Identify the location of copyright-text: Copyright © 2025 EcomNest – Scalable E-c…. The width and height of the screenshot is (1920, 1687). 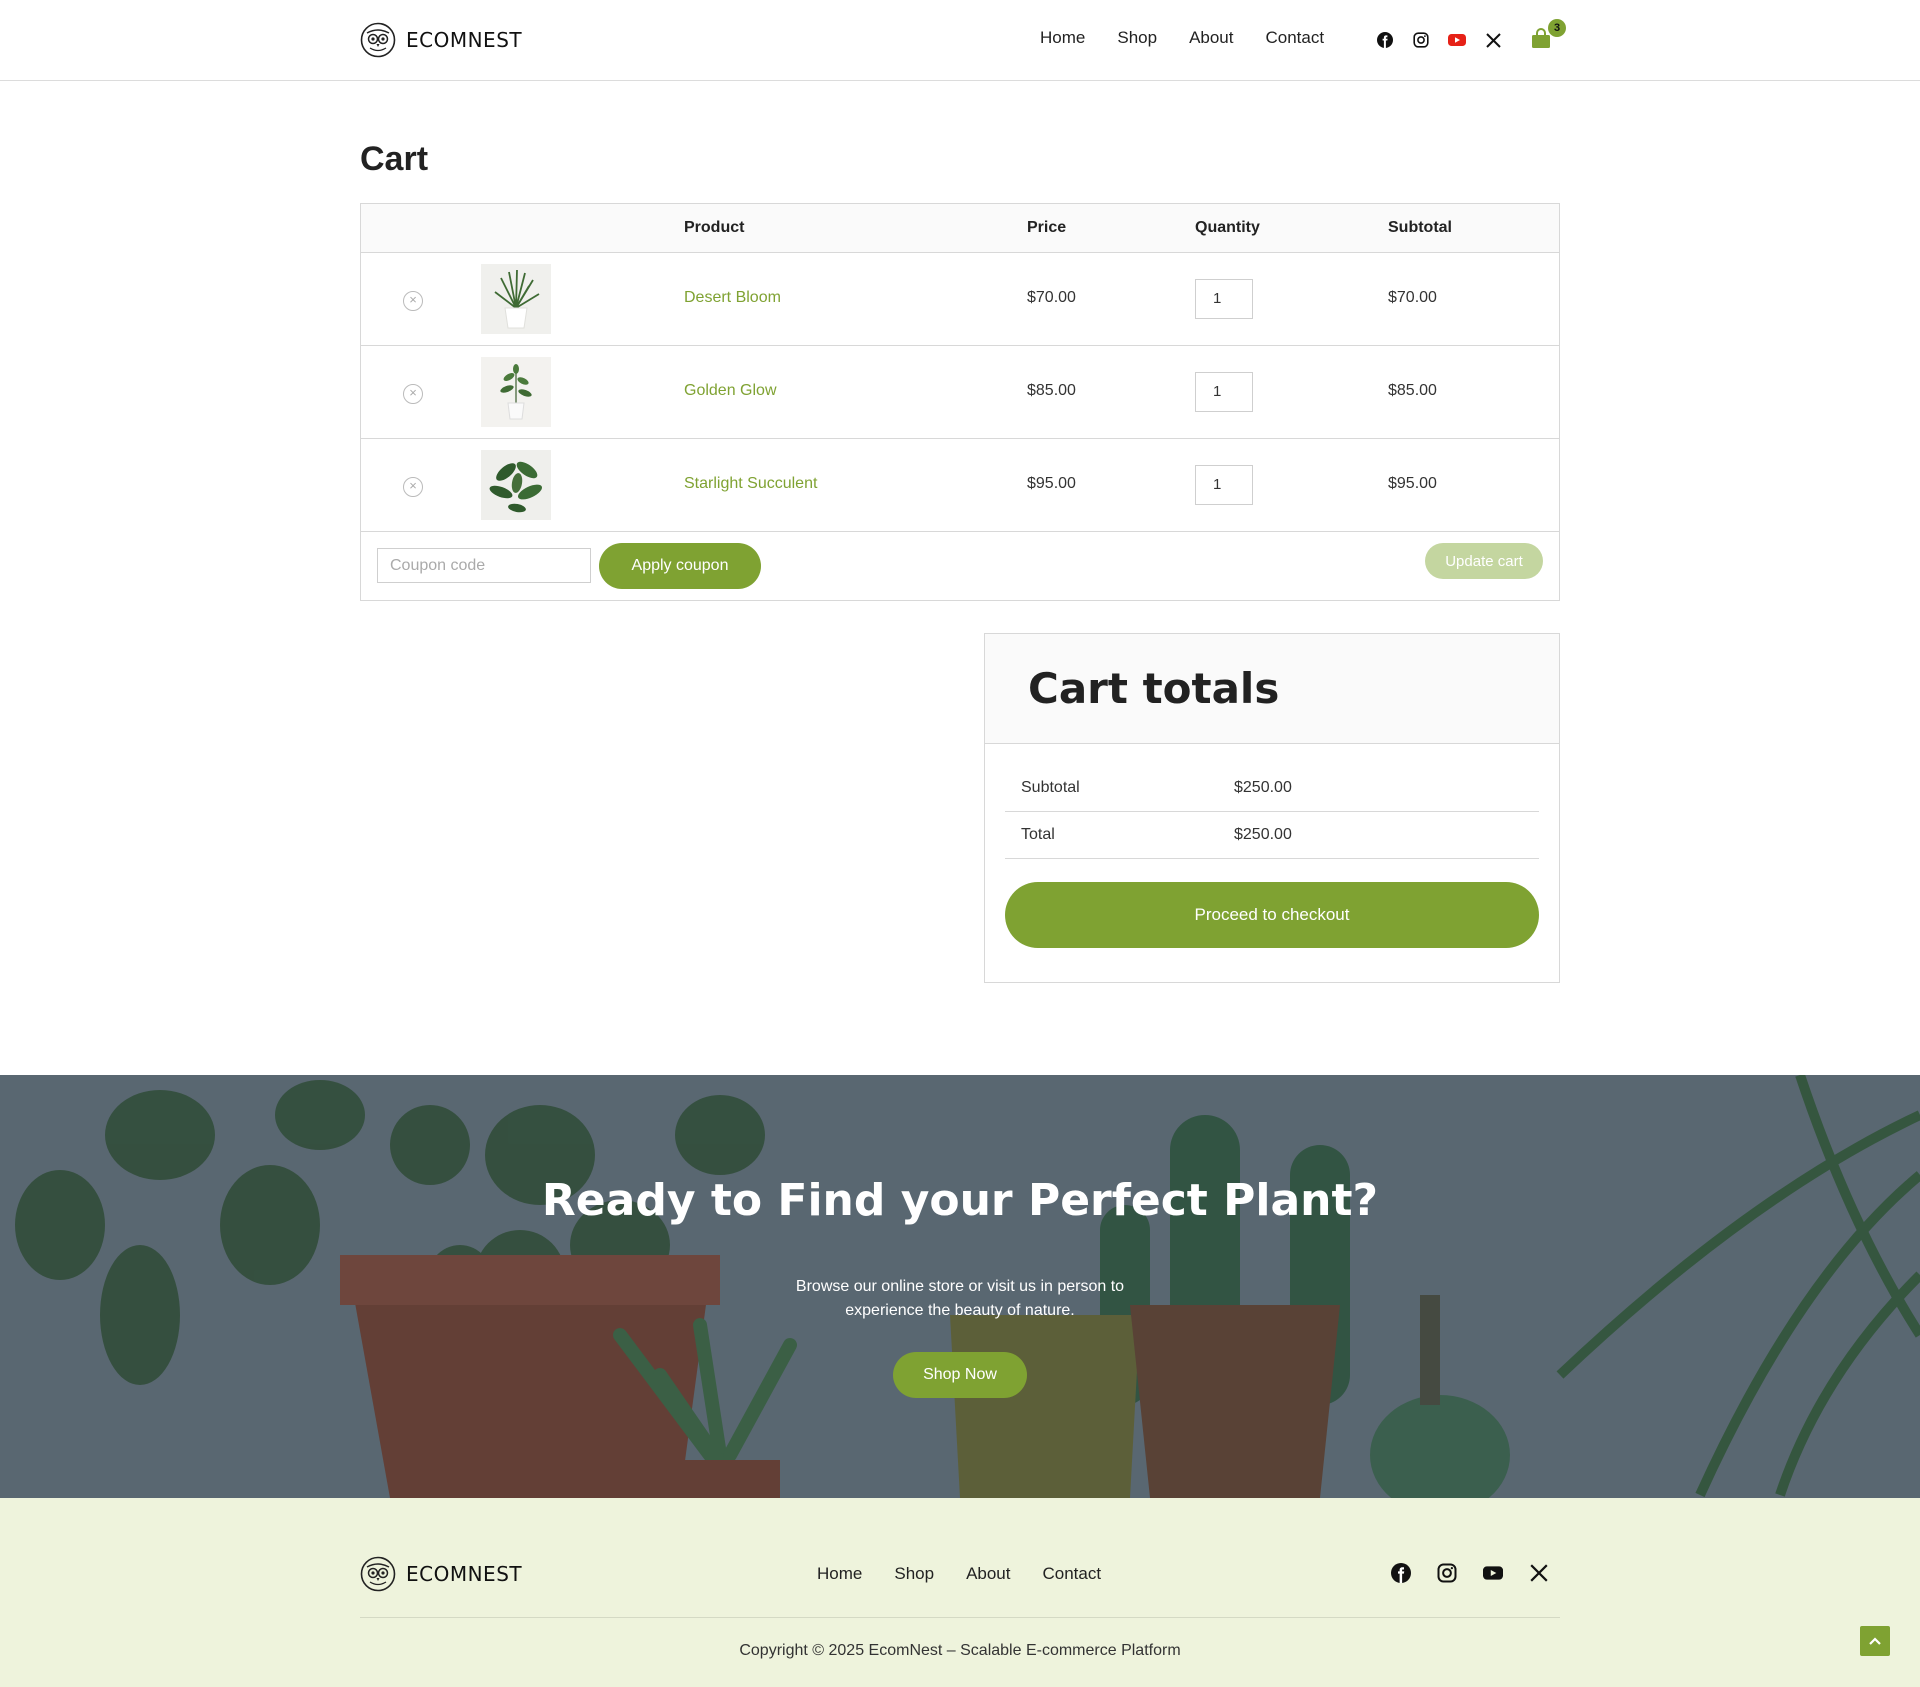
(960, 1650).